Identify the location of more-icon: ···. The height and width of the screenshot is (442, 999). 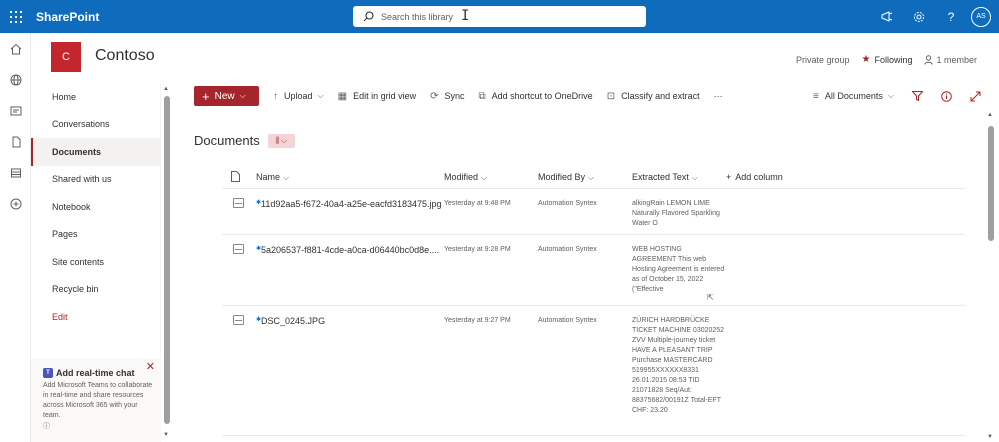
(718, 96).